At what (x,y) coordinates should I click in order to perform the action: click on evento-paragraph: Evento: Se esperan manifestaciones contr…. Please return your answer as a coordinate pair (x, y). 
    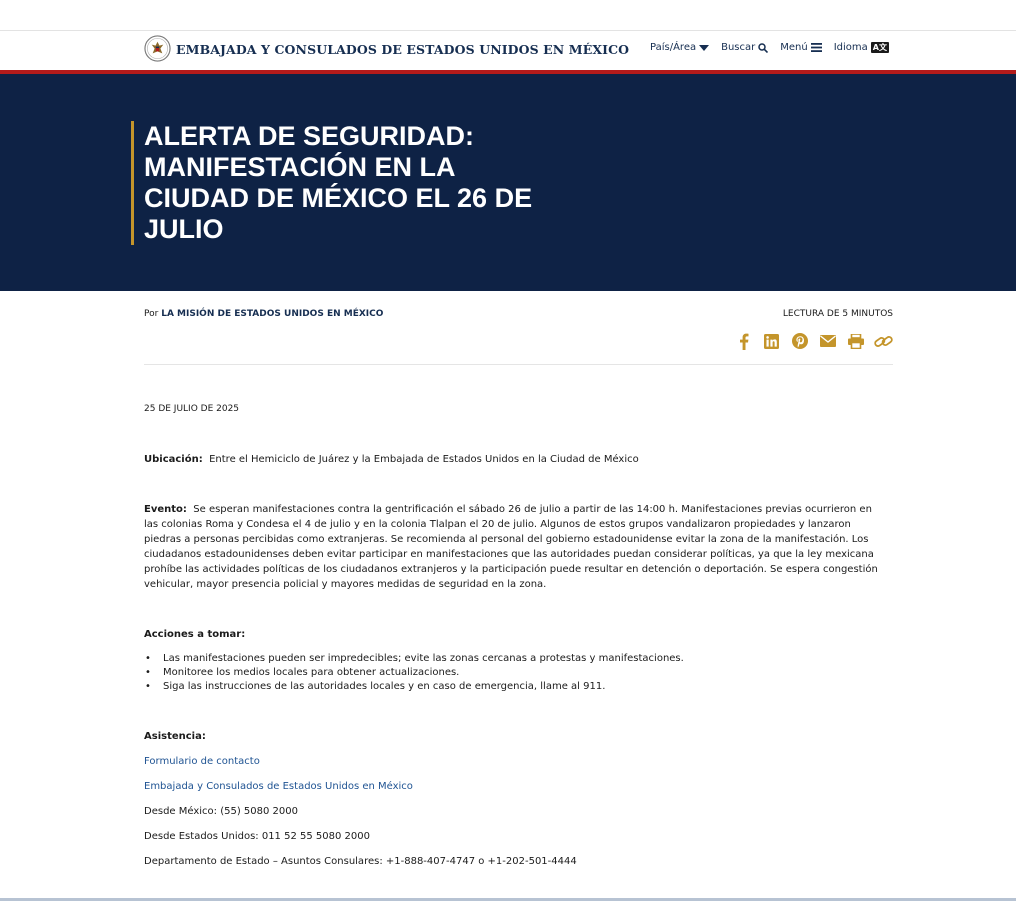
    Looking at the image, I should click on (514, 547).